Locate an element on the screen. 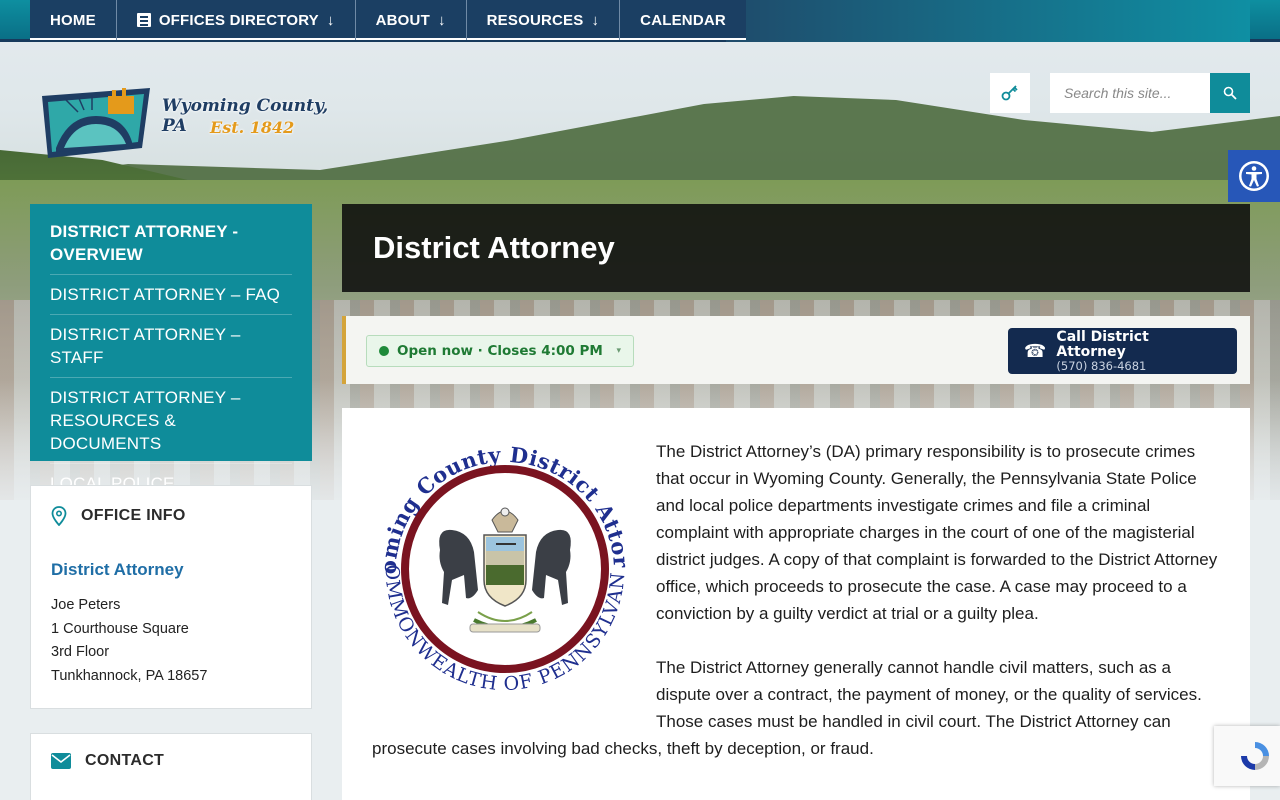 Image resolution: width=1280 pixels, height=800 pixels. nav-about: ABOUT ↓ is located at coordinates (411, 20).